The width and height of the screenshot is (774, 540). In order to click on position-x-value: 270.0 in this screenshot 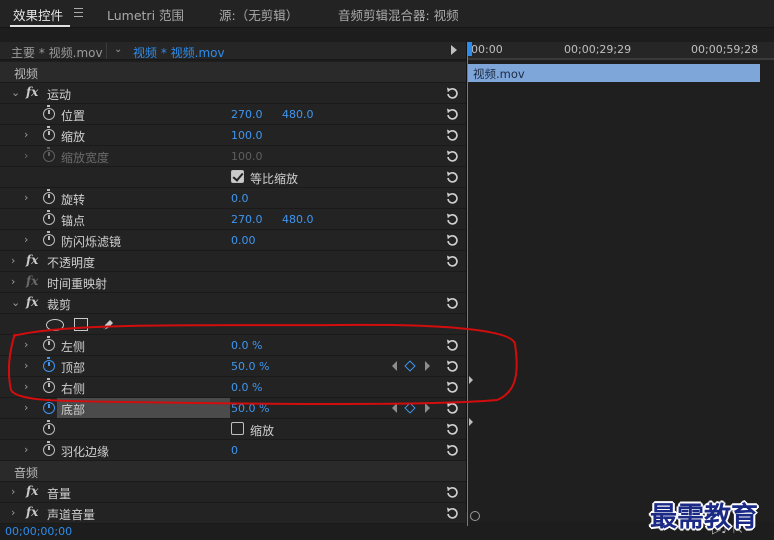, I will do `click(247, 114)`.